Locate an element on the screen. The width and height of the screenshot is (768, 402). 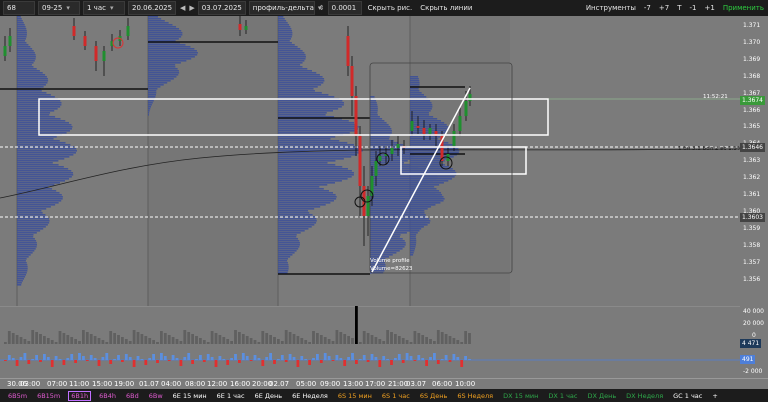
minus1-button: -1 is located at coordinates (693, 8).